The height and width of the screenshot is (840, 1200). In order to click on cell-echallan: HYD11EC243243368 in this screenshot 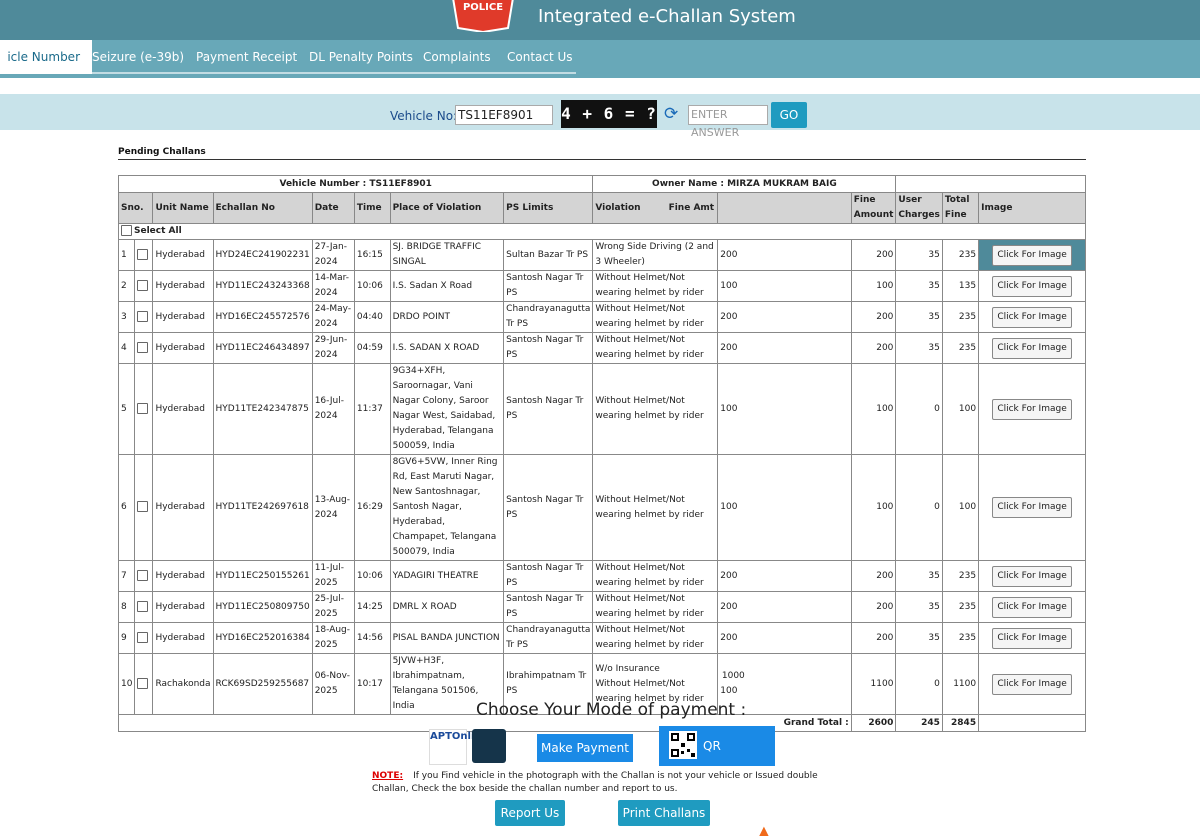, I will do `click(262, 286)`.